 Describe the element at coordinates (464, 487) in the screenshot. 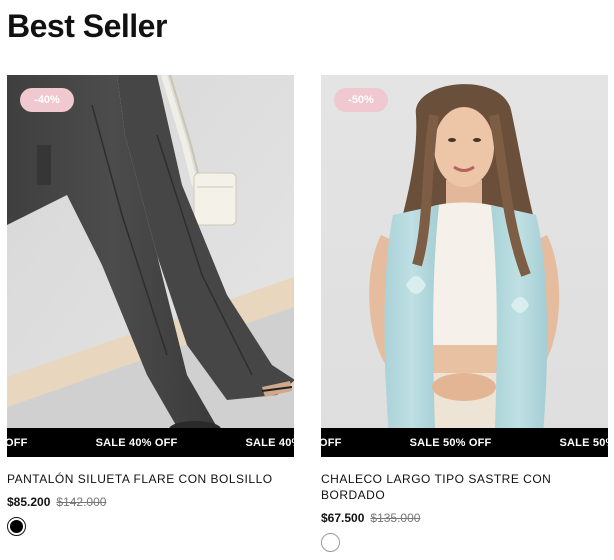

I see `product-name: CHALECO LARGO TIPO SASTRE CON BORDADO` at that location.